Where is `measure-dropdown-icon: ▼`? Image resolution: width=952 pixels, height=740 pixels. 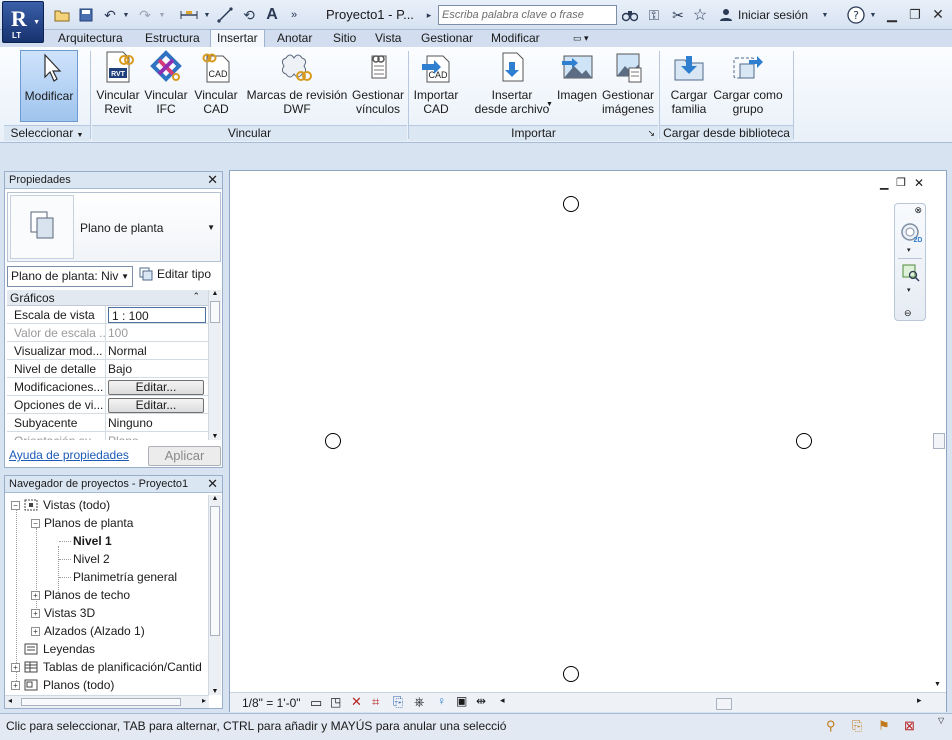 measure-dropdown-icon: ▼ is located at coordinates (207, 15).